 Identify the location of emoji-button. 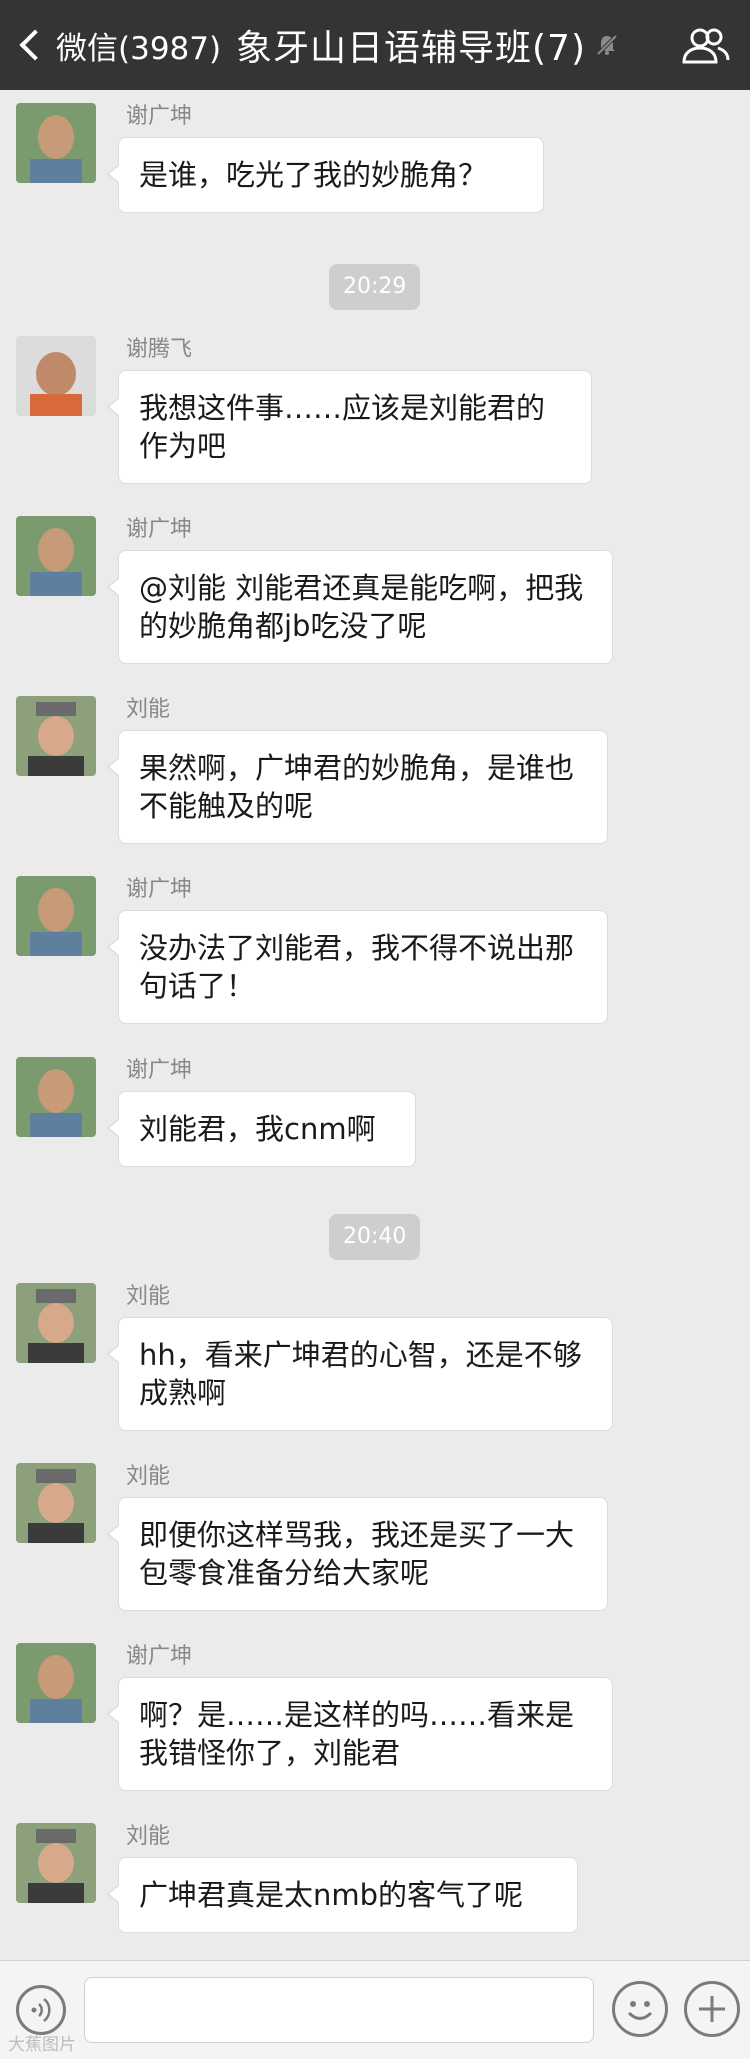
(640, 2009).